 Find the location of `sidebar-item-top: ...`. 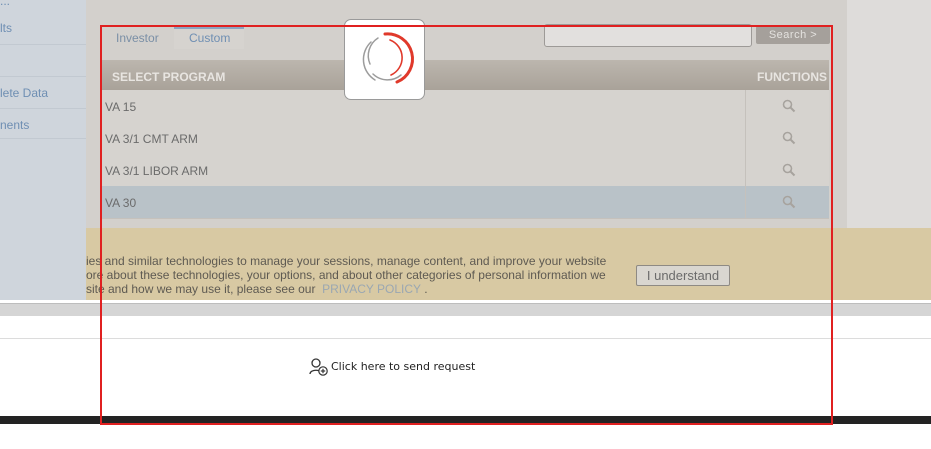

sidebar-item-top: ... is located at coordinates (5, 4).